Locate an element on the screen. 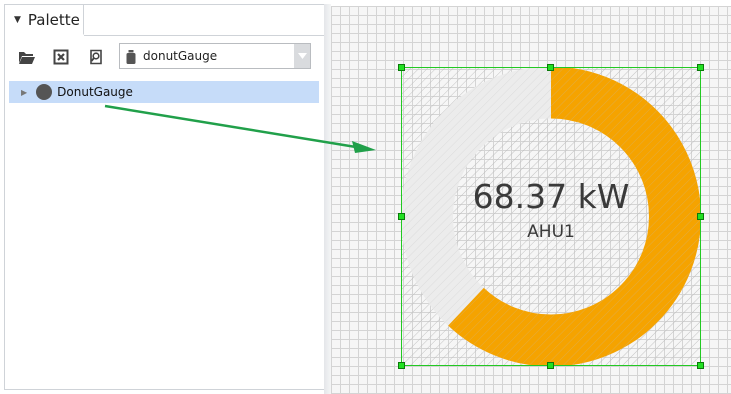 This screenshot has width=731, height=394. folder-open-icon is located at coordinates (27, 57).